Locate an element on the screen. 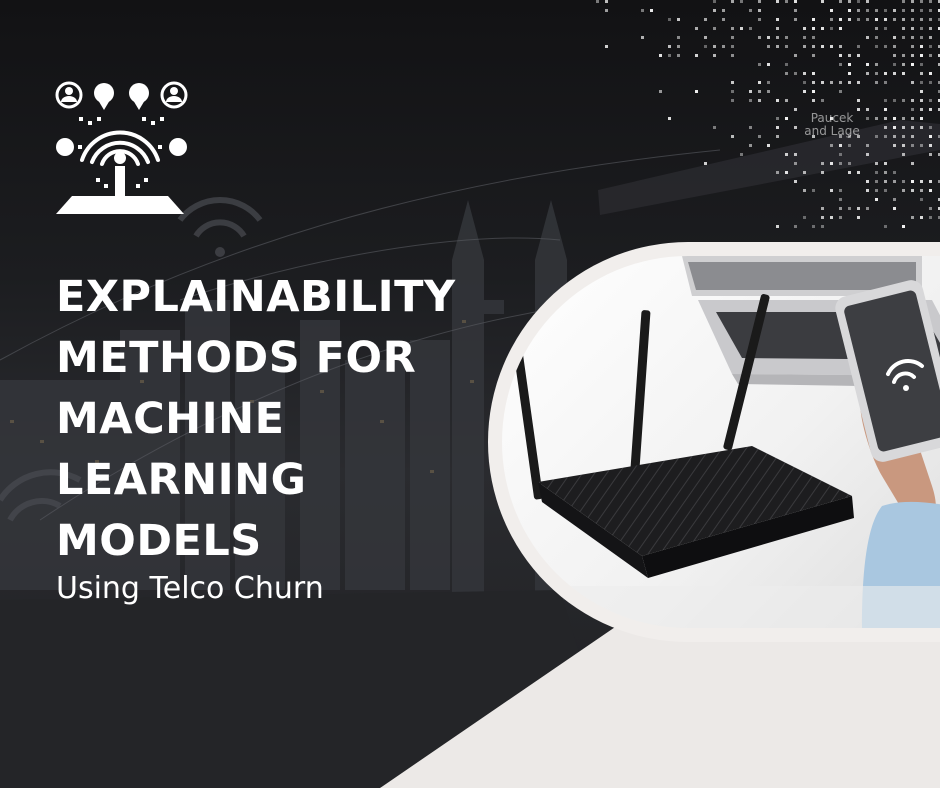 This screenshot has height=788, width=940. headline-line: MODELS is located at coordinates (159, 541).